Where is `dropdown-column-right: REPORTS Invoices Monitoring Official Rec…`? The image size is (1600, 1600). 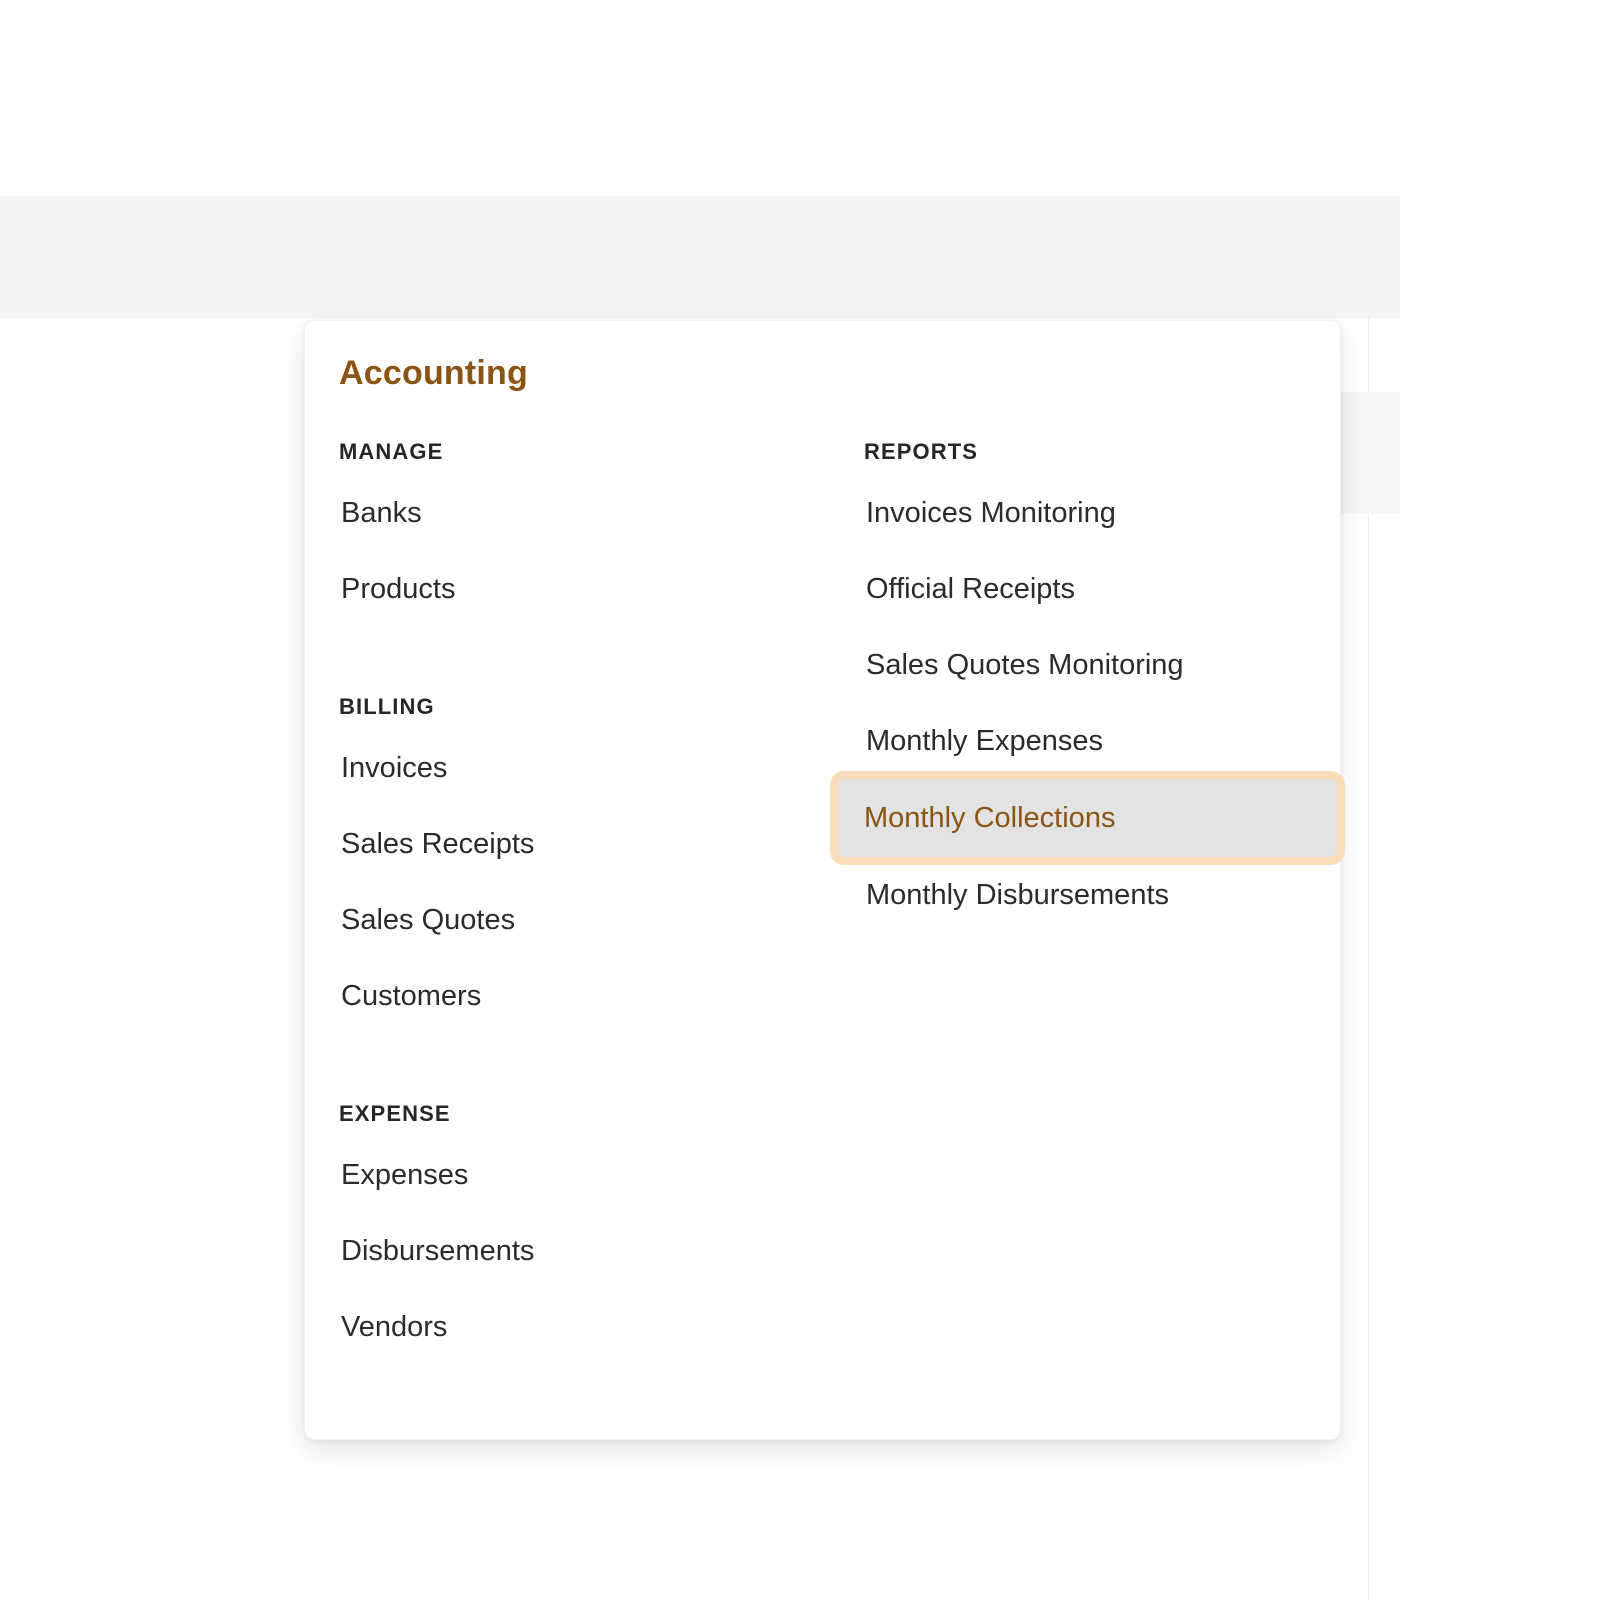
dropdown-column-right: REPORTS Invoices Monitoring Official Rec… is located at coordinates (1087, 681).